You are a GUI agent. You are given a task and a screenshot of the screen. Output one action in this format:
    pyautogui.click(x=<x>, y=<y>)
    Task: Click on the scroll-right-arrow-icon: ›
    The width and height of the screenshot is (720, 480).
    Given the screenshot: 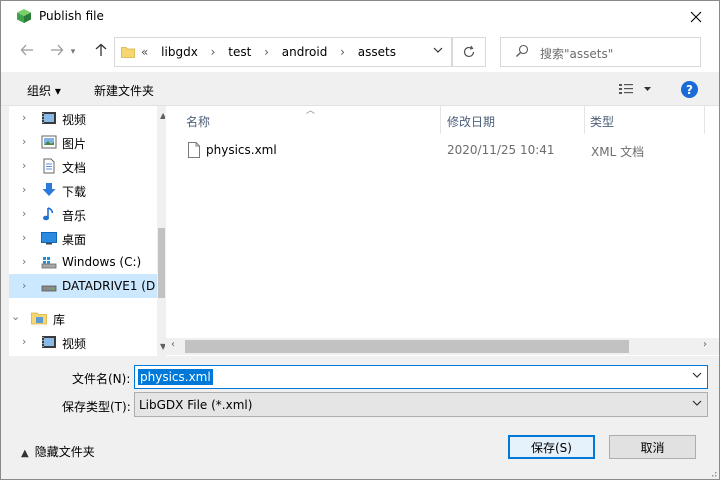 What is the action you would take?
    pyautogui.click(x=705, y=344)
    